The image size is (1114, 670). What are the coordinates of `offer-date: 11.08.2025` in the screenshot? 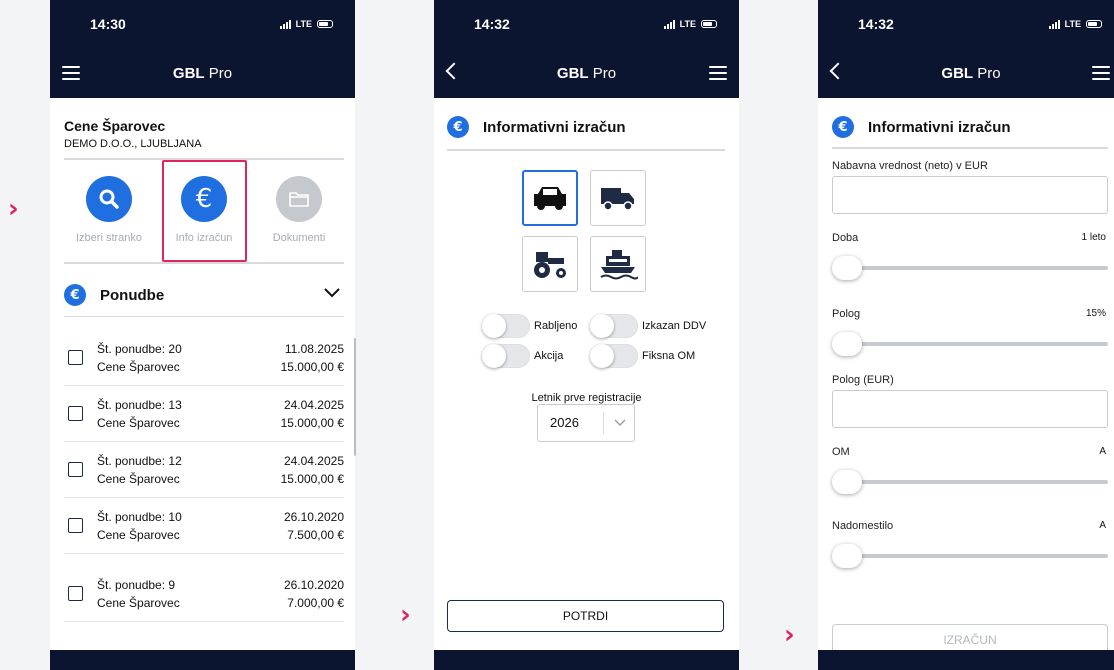 It's located at (314, 348).